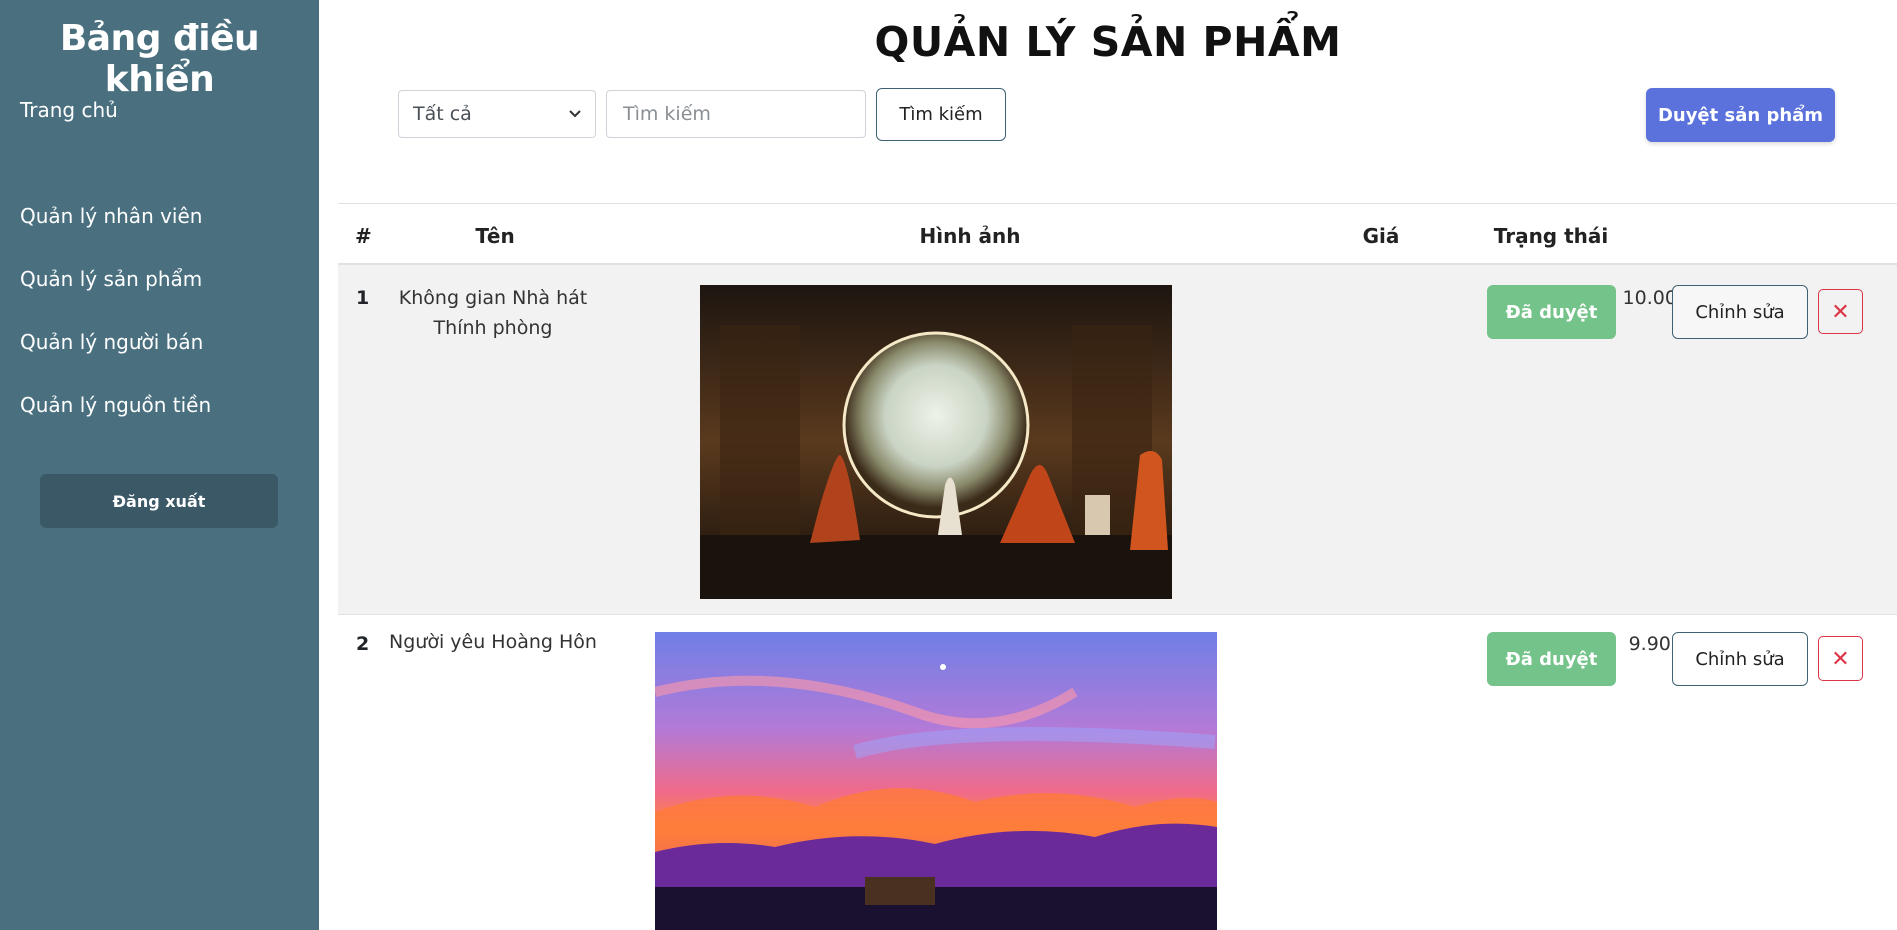 The image size is (1897, 930). What do you see at coordinates (111, 279) in the screenshot?
I see `sidebar-item-products: Quản lý sản phẩm` at bounding box center [111, 279].